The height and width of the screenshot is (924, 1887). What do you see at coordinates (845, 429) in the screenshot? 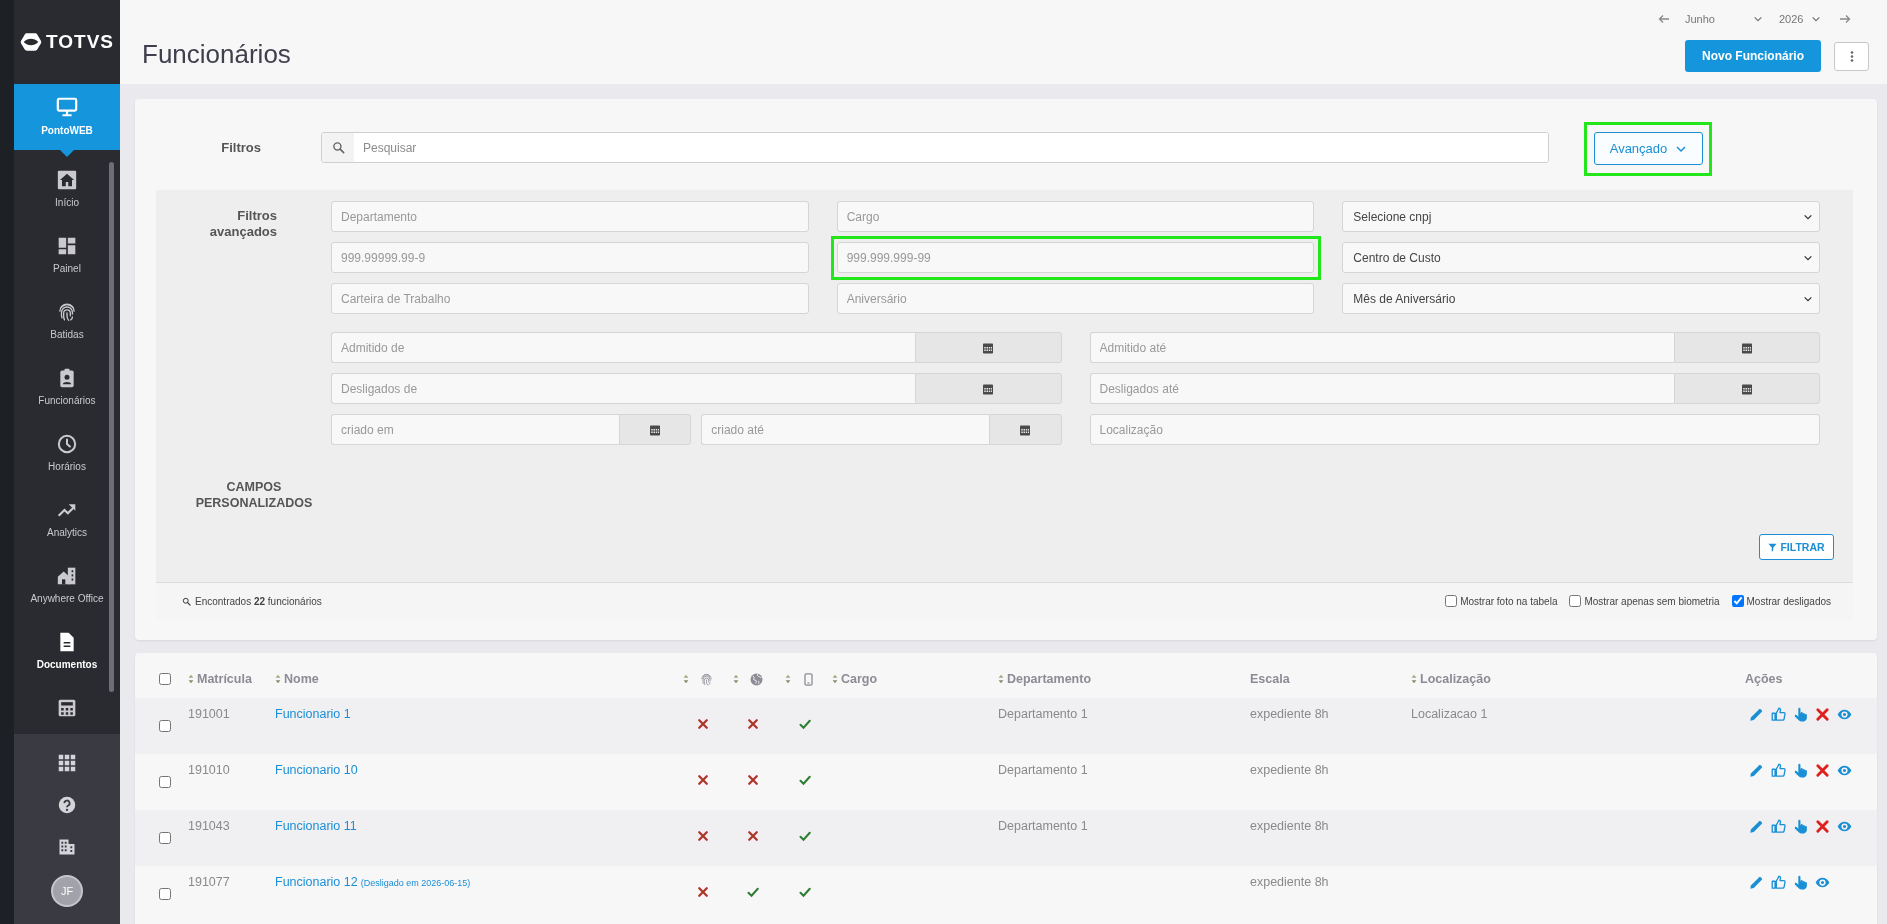
I see `date-field: criado até` at bounding box center [845, 429].